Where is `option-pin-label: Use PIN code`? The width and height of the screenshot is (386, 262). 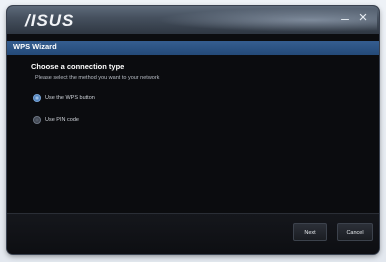 option-pin-label: Use PIN code is located at coordinates (62, 120).